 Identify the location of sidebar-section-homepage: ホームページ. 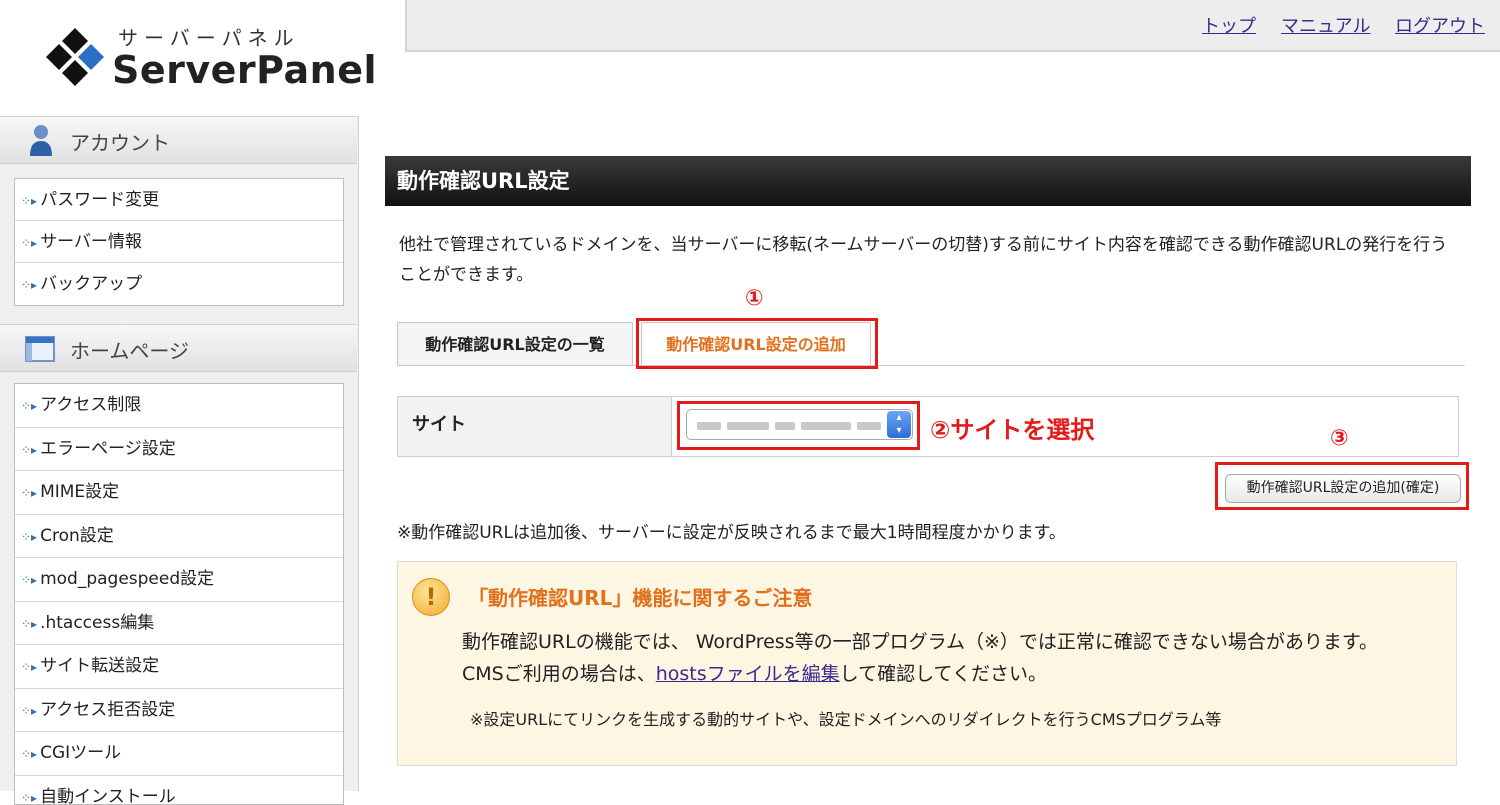
(178, 348).